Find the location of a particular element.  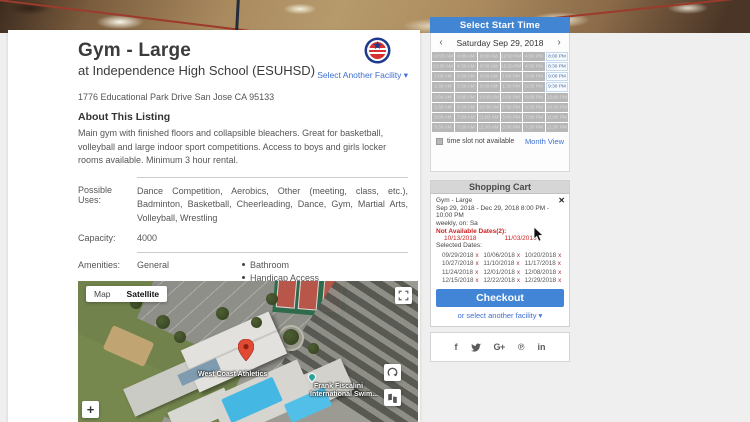

about-heading: About This Listing is located at coordinates (124, 117).